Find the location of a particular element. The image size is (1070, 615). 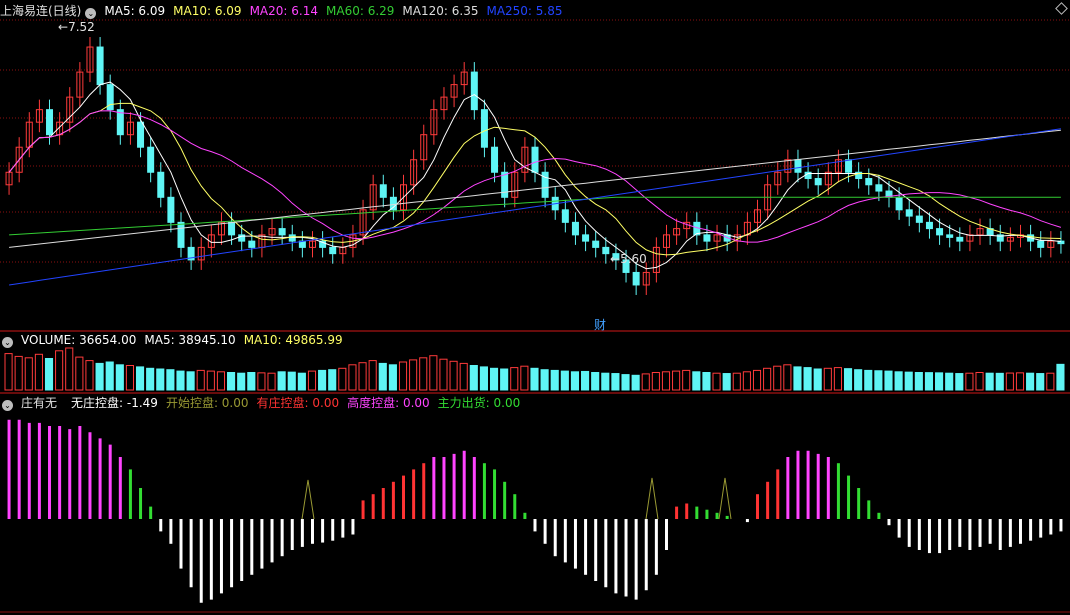

volume-label-2: MA10: 49865.99 is located at coordinates (293, 340).